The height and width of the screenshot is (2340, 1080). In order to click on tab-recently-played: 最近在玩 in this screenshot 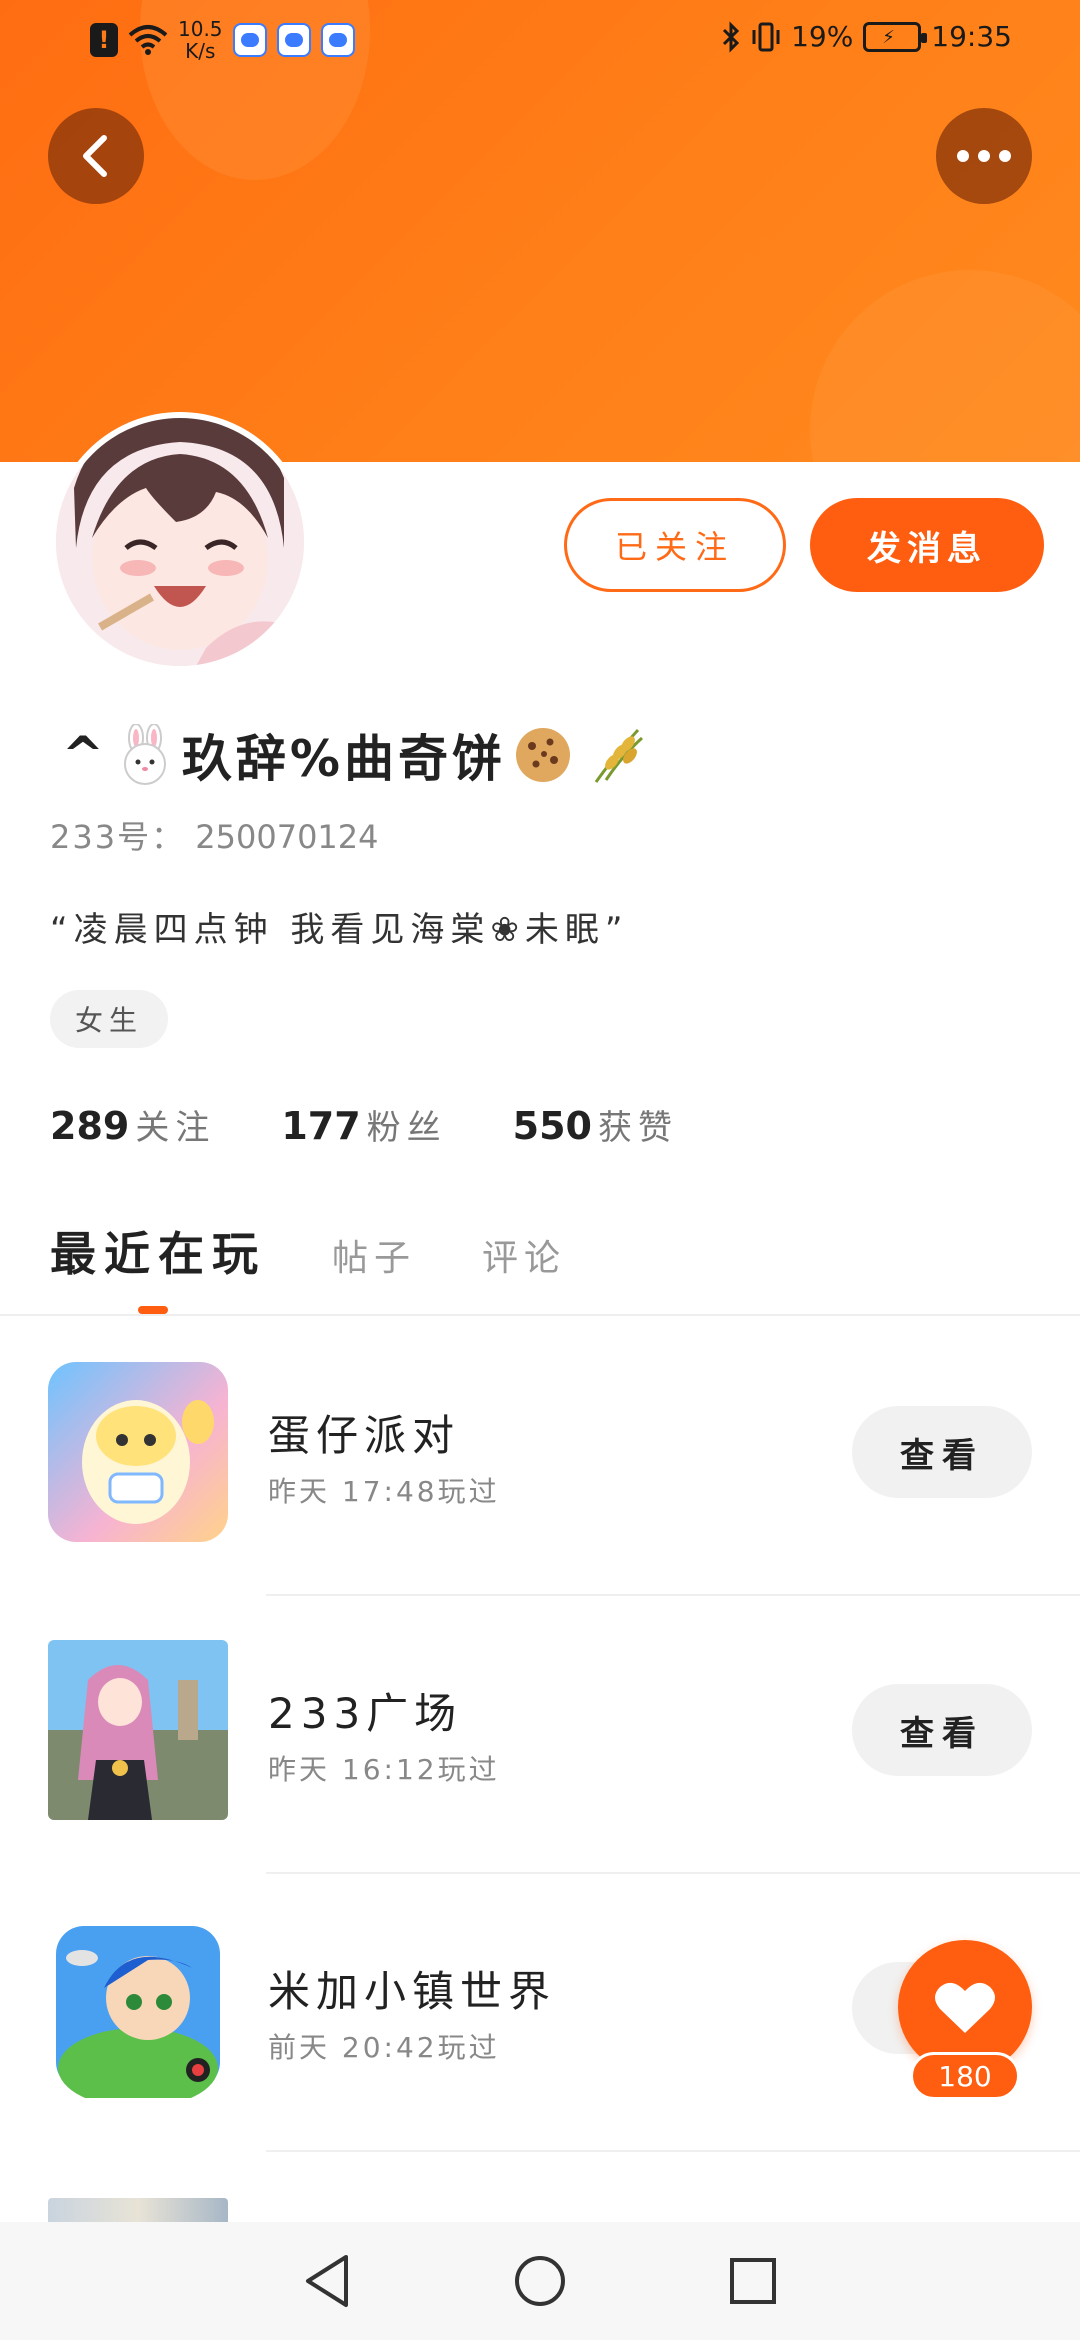, I will do `click(158, 1251)`.